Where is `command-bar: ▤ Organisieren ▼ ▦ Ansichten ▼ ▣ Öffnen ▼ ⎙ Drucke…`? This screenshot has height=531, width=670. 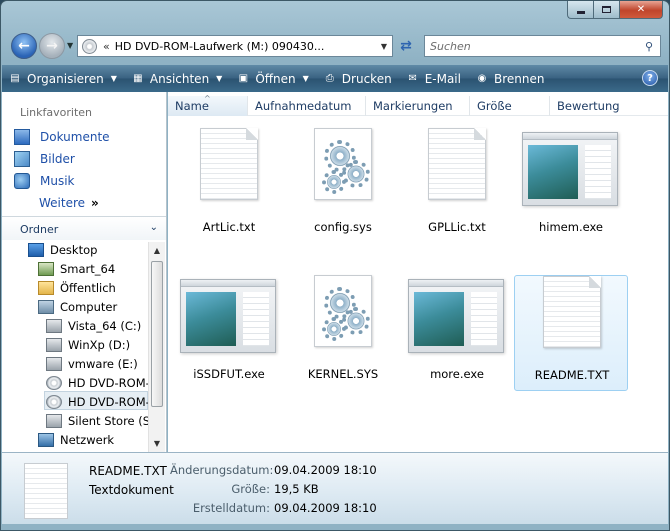
command-bar: ▤ Organisieren ▼ ▦ Ansichten ▼ ▣ Öffnen ▼ ⎙ Drucke… is located at coordinates (335, 78).